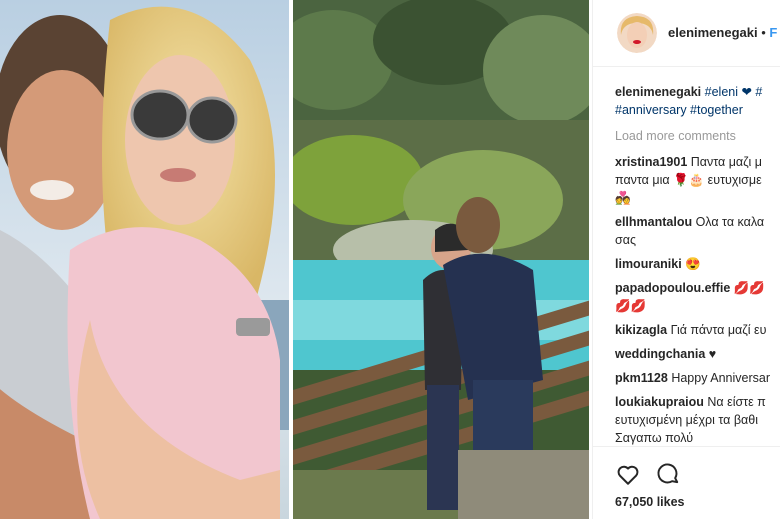 The image size is (780, 520). I want to click on avatar, so click(637, 33).